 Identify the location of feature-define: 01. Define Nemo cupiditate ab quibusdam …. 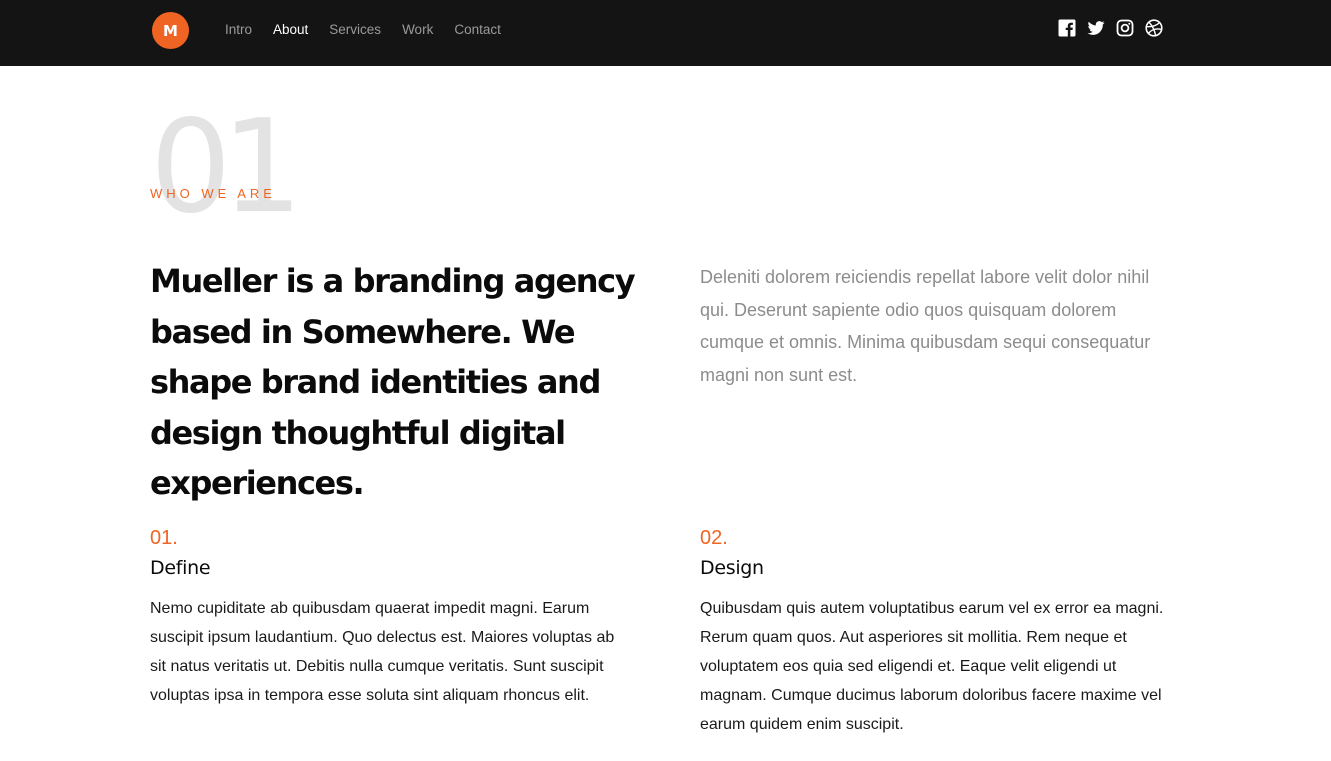
(385, 617).